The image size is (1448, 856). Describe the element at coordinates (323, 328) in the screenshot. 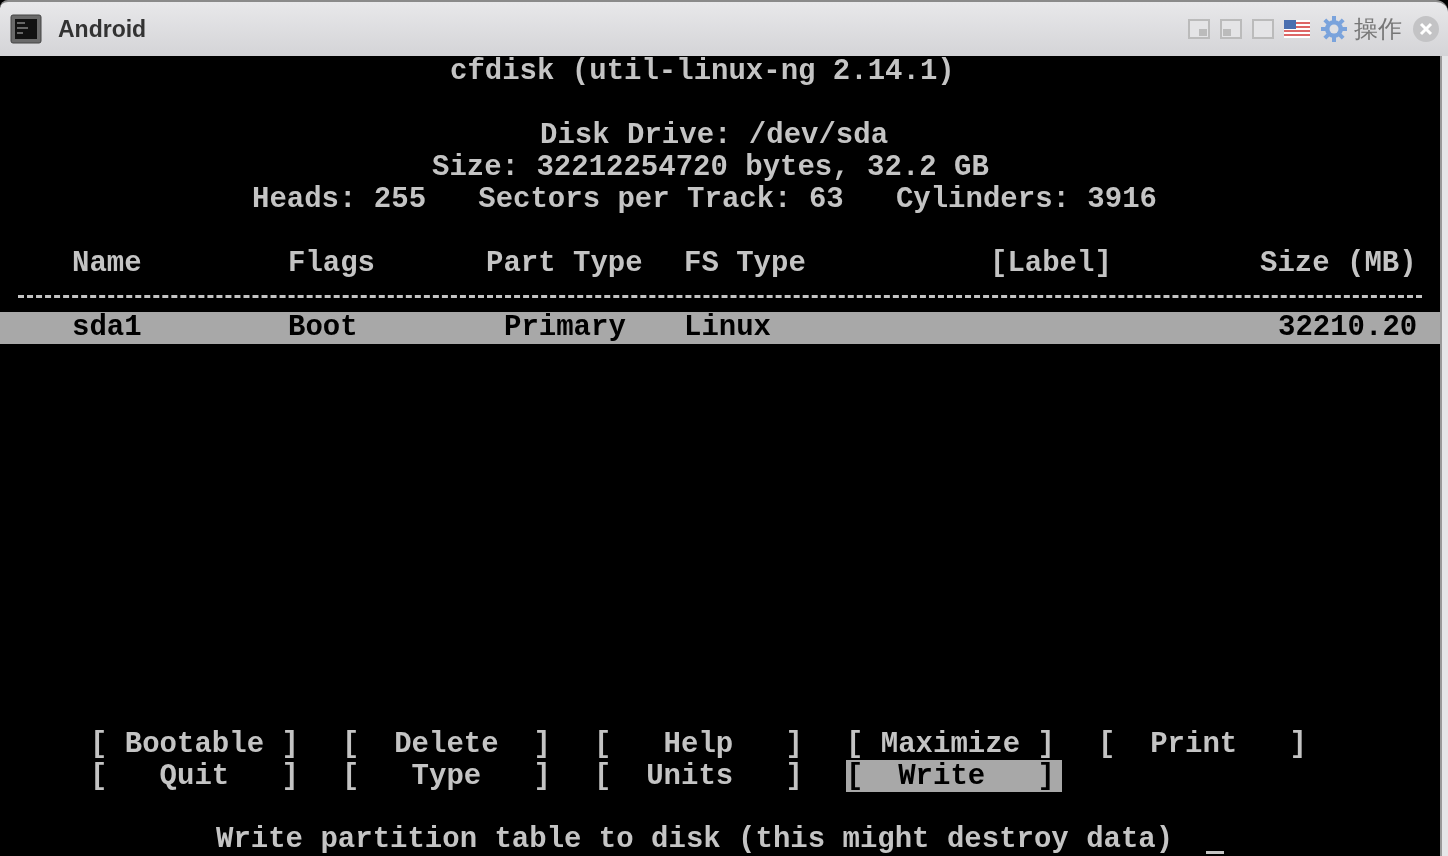

I see `table-cell-text: Boot` at that location.